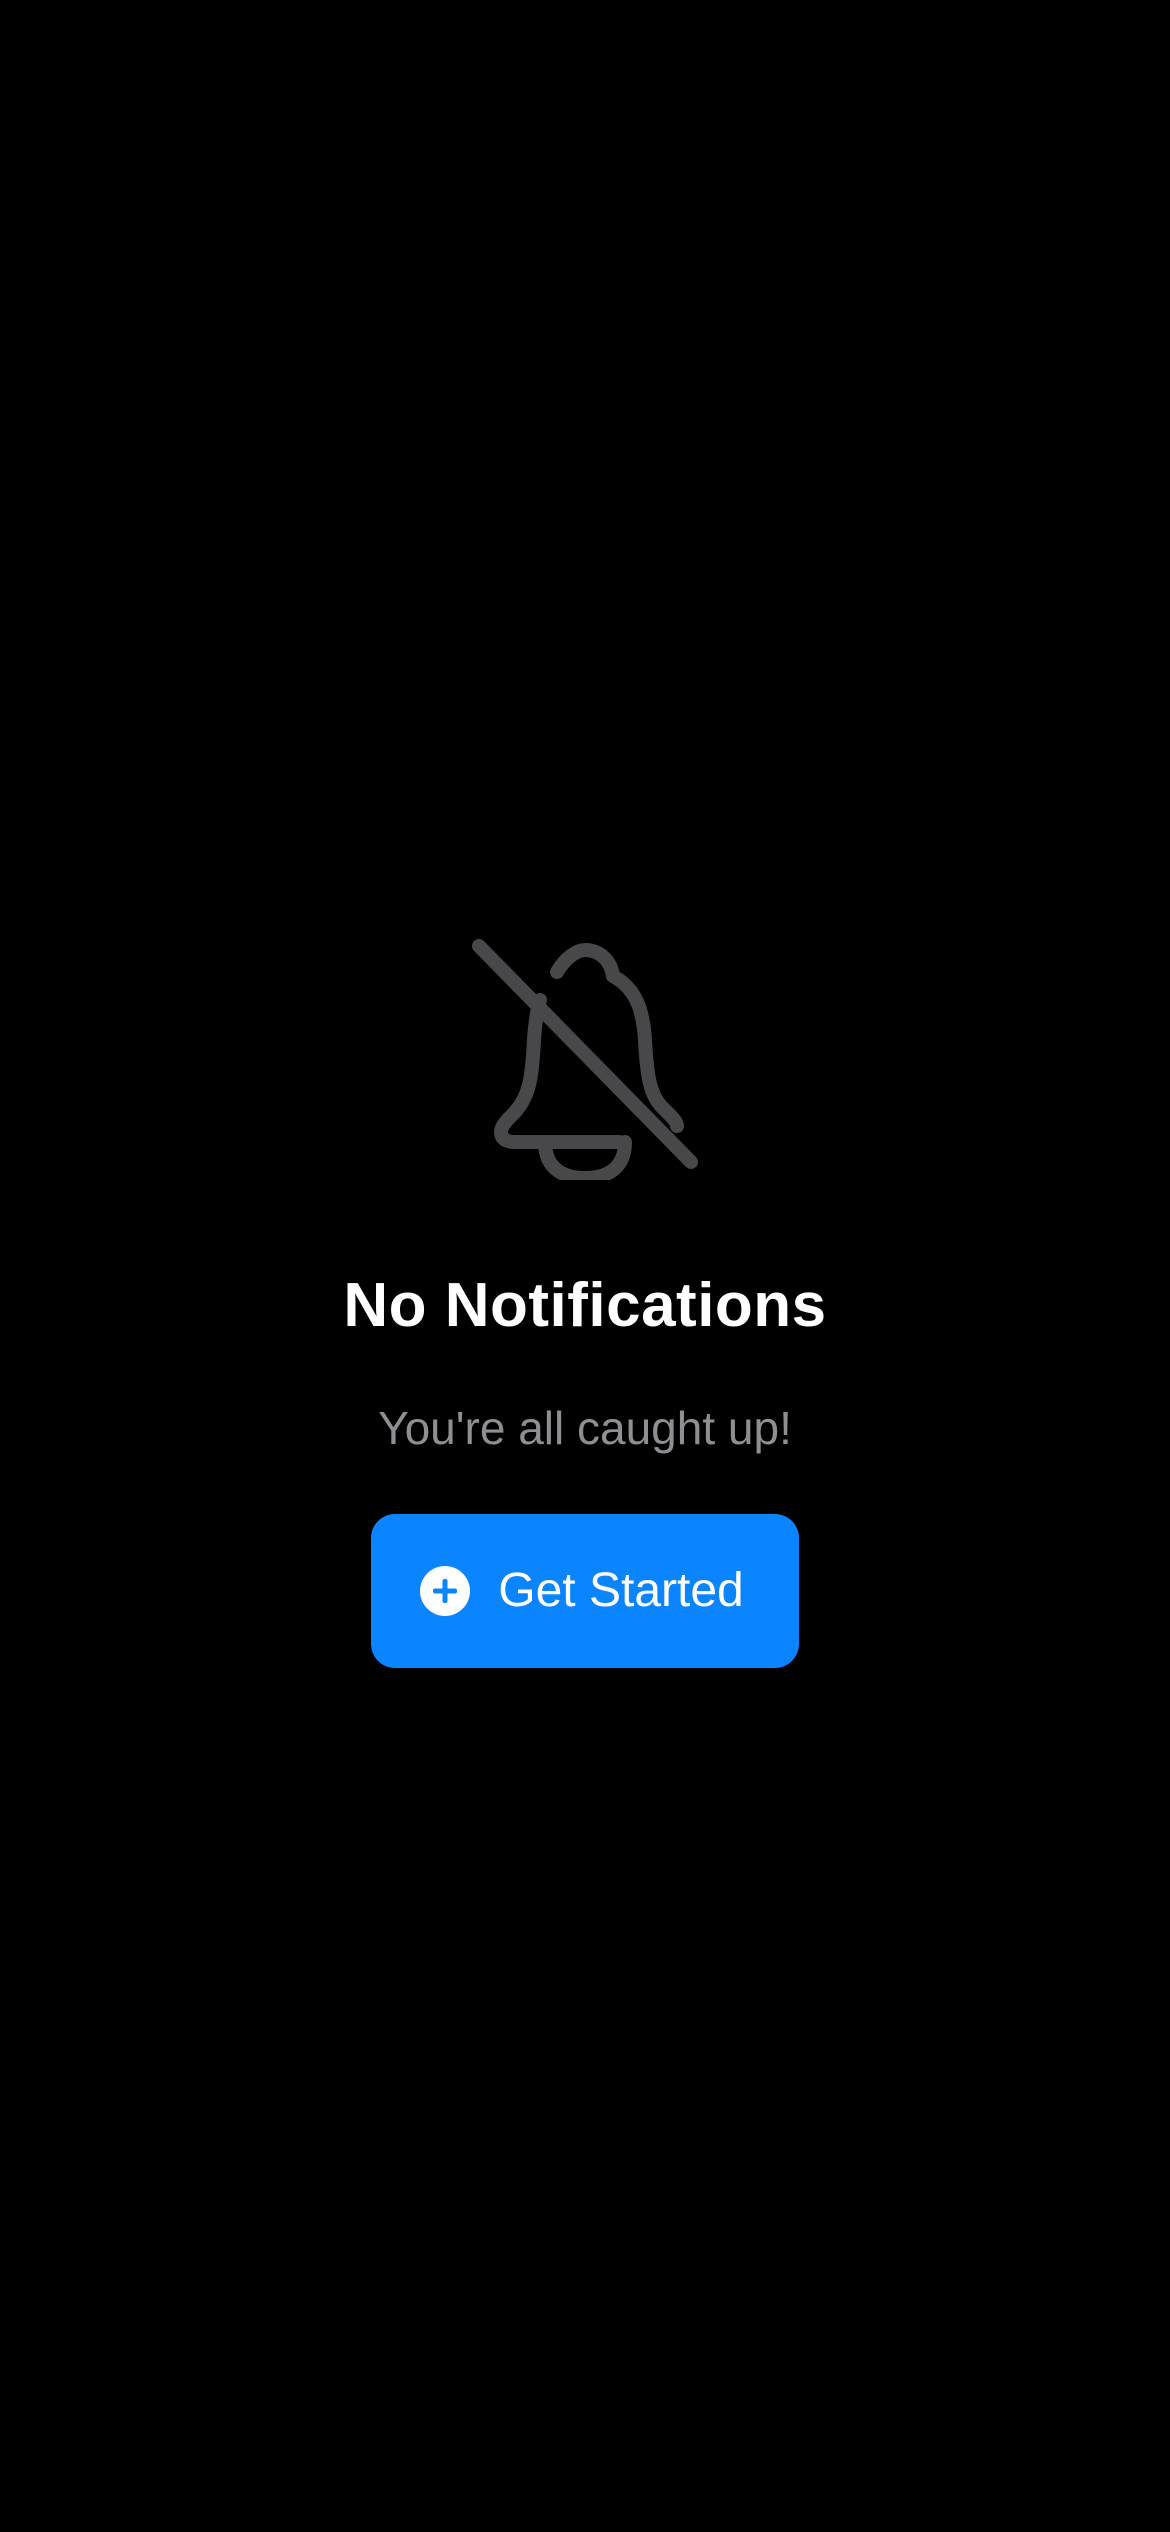 Image resolution: width=1170 pixels, height=2532 pixels. I want to click on get-started-button: Get Started, so click(585, 1591).